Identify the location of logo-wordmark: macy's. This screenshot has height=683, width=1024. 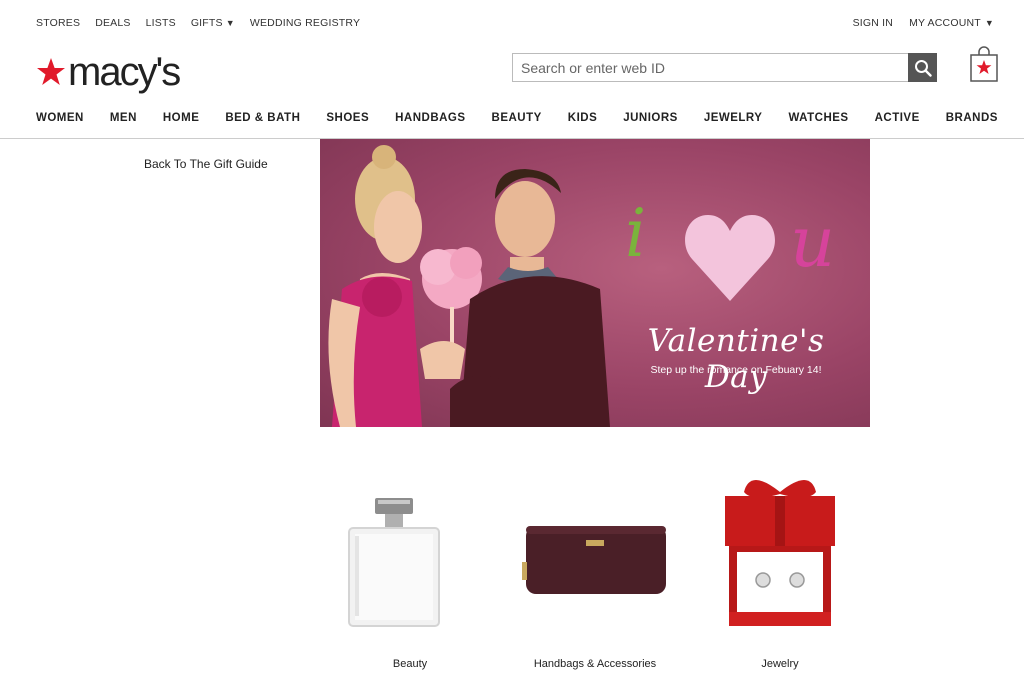
(124, 72).